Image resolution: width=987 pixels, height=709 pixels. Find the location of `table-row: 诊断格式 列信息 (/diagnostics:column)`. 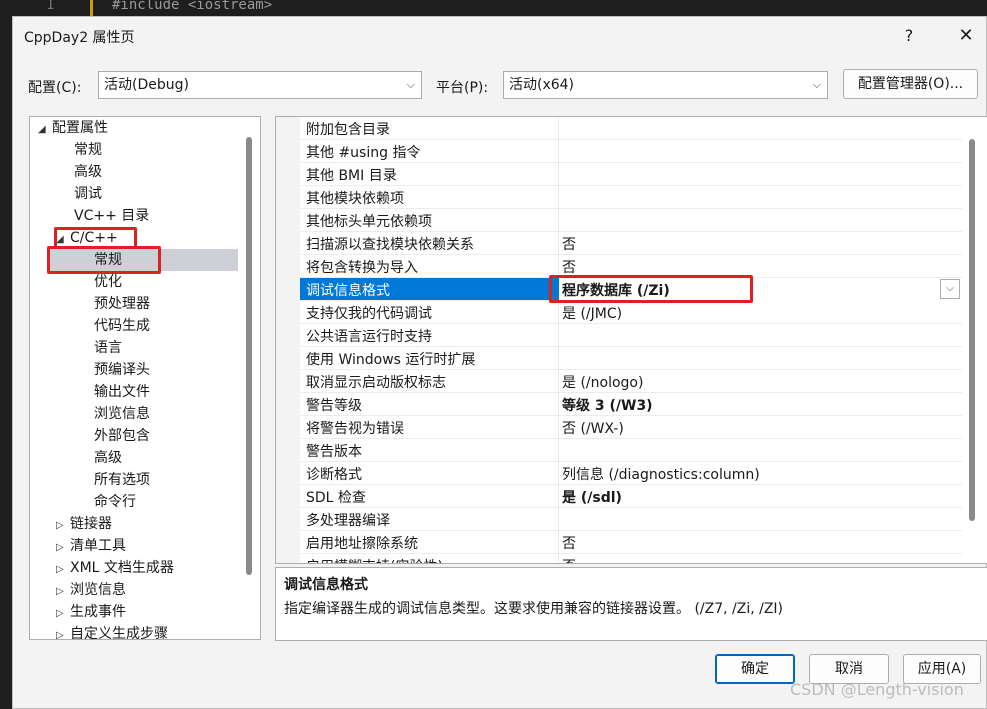

table-row: 诊断格式 列信息 (/diagnostics:column) is located at coordinates (631, 473).